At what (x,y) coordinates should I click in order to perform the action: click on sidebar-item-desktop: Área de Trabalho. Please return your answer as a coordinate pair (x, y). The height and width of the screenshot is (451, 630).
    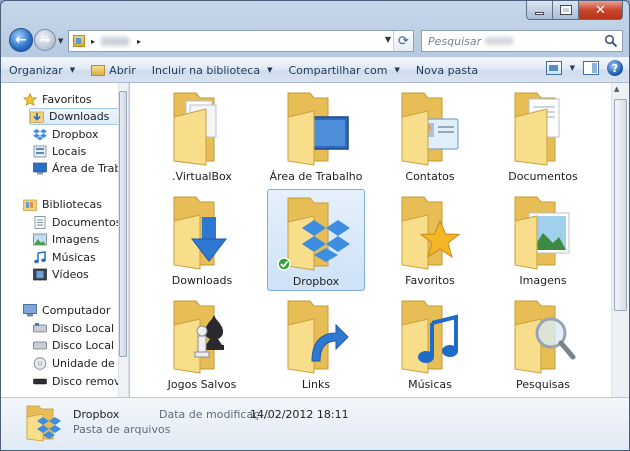
    Looking at the image, I should click on (80, 168).